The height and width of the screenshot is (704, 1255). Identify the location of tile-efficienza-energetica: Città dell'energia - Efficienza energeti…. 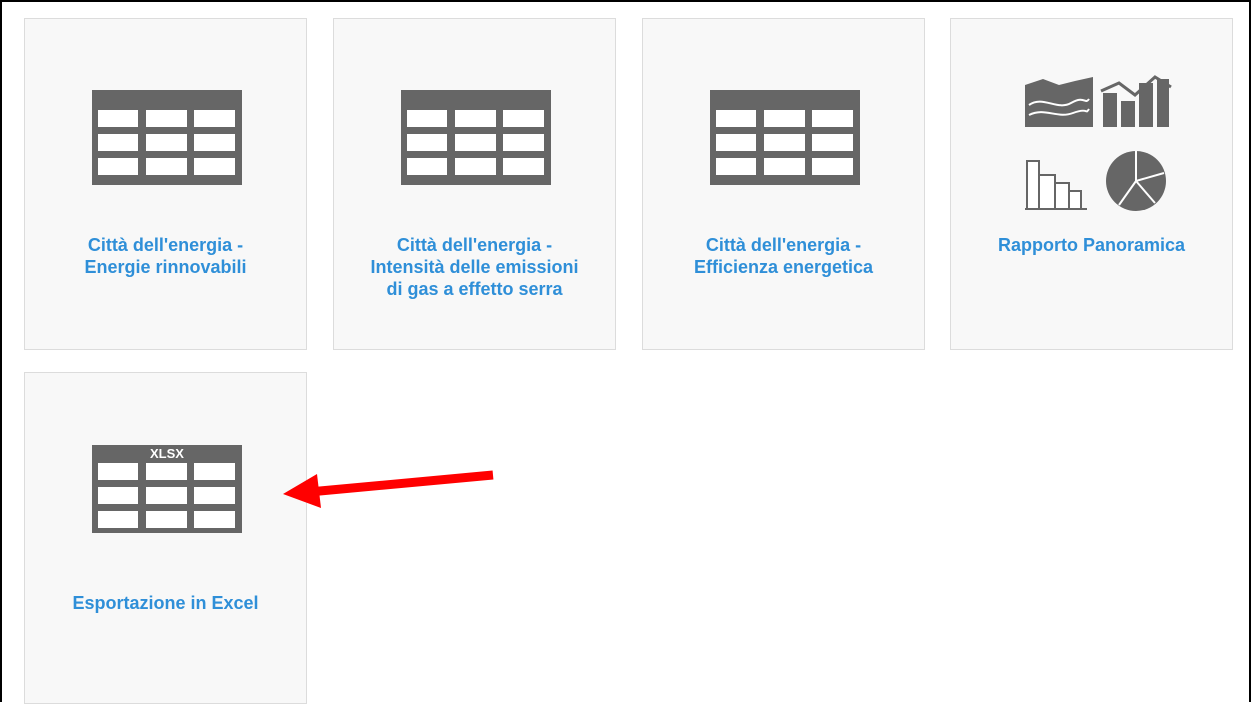
(783, 184).